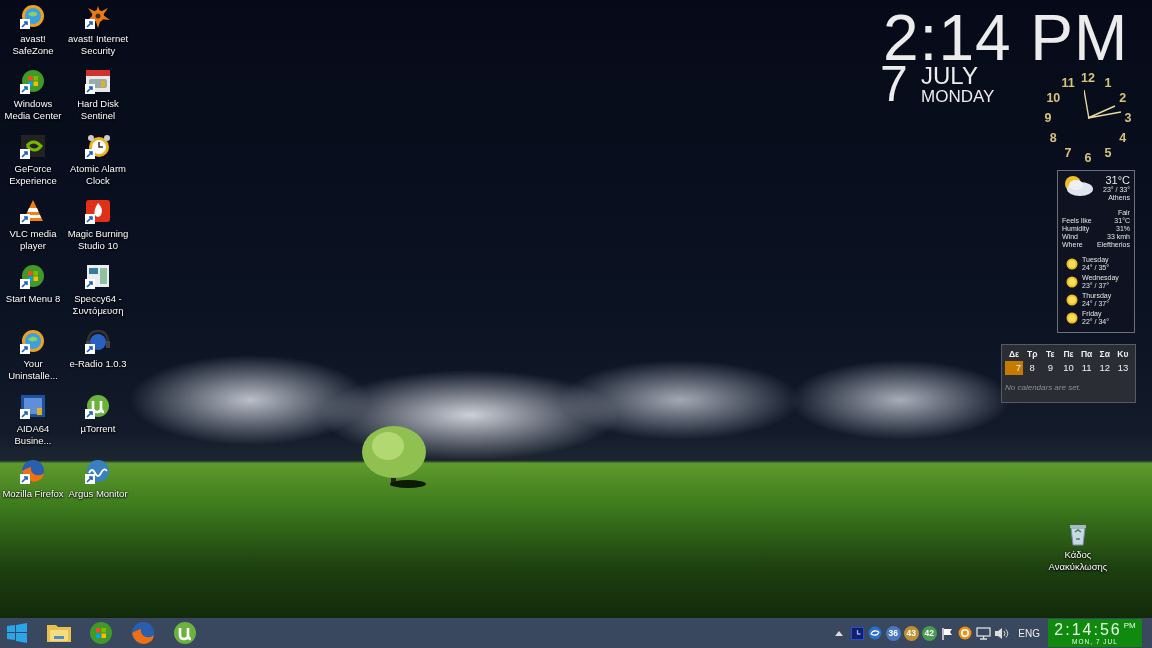 The image size is (1152, 648). What do you see at coordinates (1032, 354) in the screenshot?
I see `weekday-label: Τρ` at bounding box center [1032, 354].